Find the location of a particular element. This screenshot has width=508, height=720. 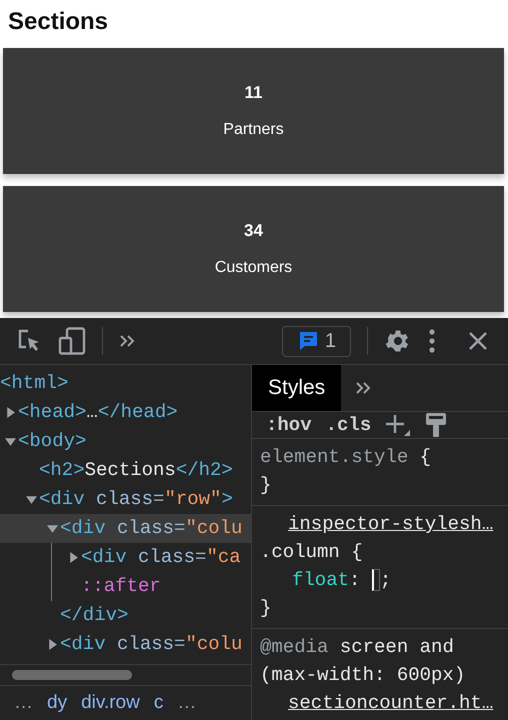

paint-roller-icon is located at coordinates (436, 425).